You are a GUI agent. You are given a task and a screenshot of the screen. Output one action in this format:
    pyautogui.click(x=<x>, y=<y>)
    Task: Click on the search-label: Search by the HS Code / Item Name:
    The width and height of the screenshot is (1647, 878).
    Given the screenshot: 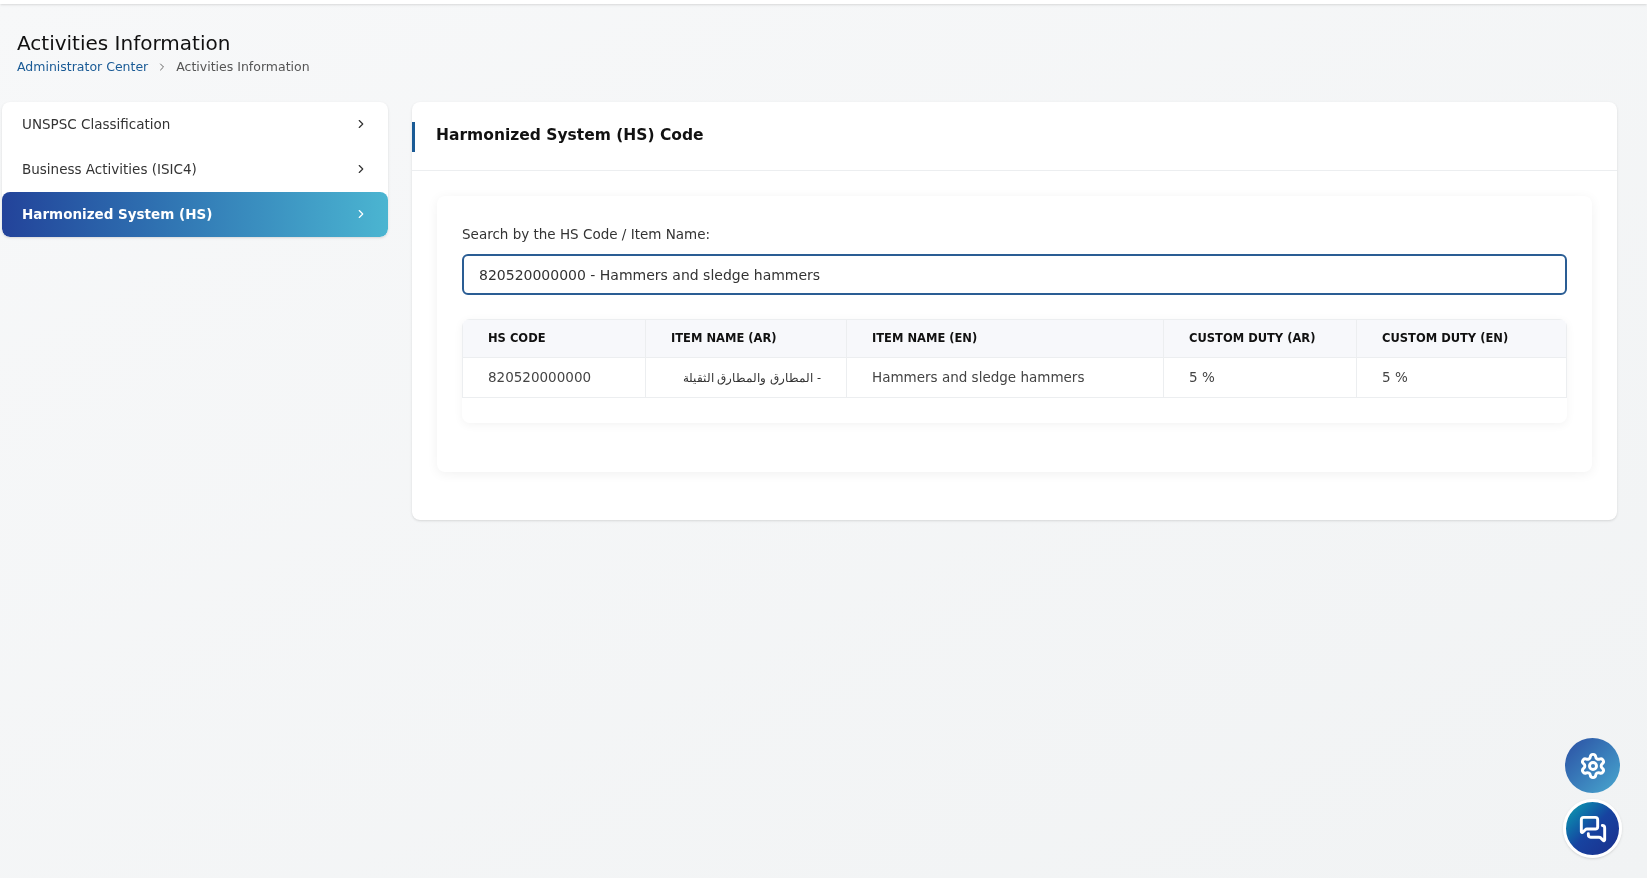 What is the action you would take?
    pyautogui.click(x=587, y=234)
    